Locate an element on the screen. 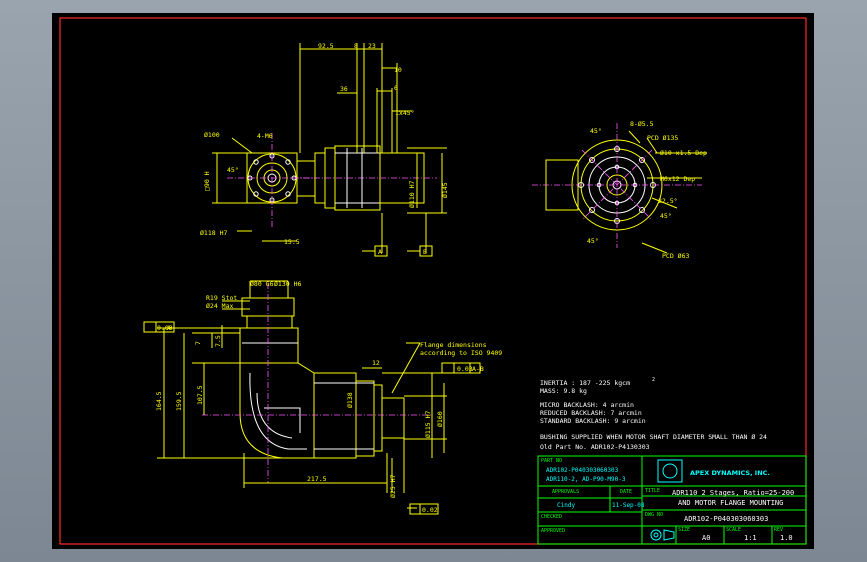  tb-title-1: ADR110 2 Stages, Ratio=25-200 is located at coordinates (733, 493).